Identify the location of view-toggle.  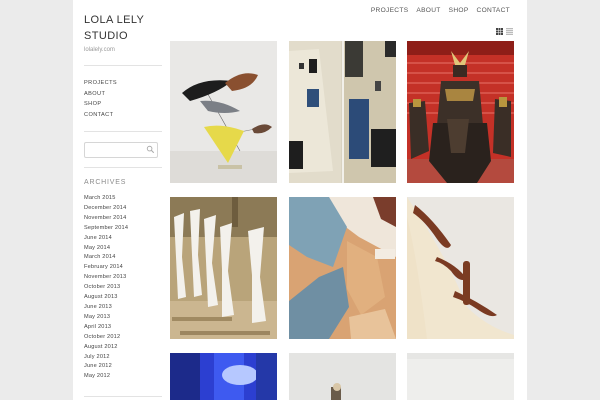
(504, 31).